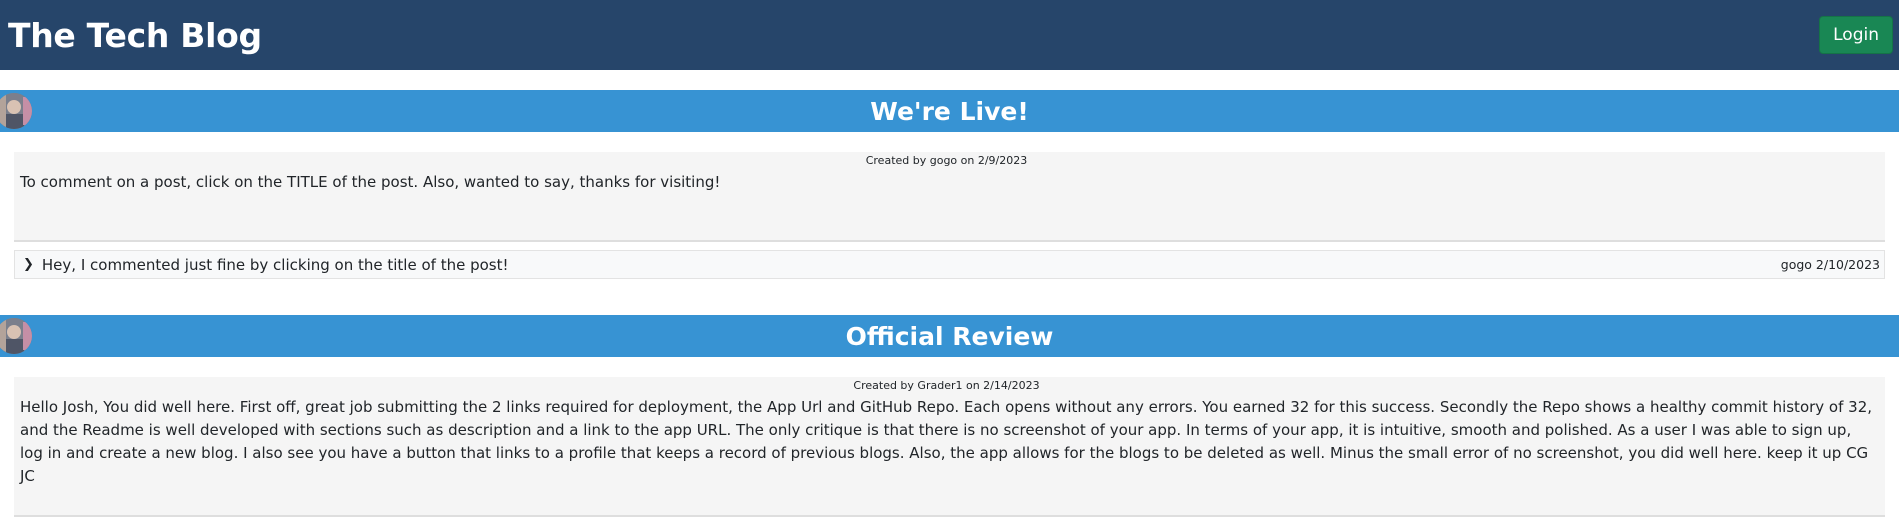 This screenshot has height=529, width=1899. I want to click on post-meta: Created by gogo on 2/9/2023, so click(946, 160).